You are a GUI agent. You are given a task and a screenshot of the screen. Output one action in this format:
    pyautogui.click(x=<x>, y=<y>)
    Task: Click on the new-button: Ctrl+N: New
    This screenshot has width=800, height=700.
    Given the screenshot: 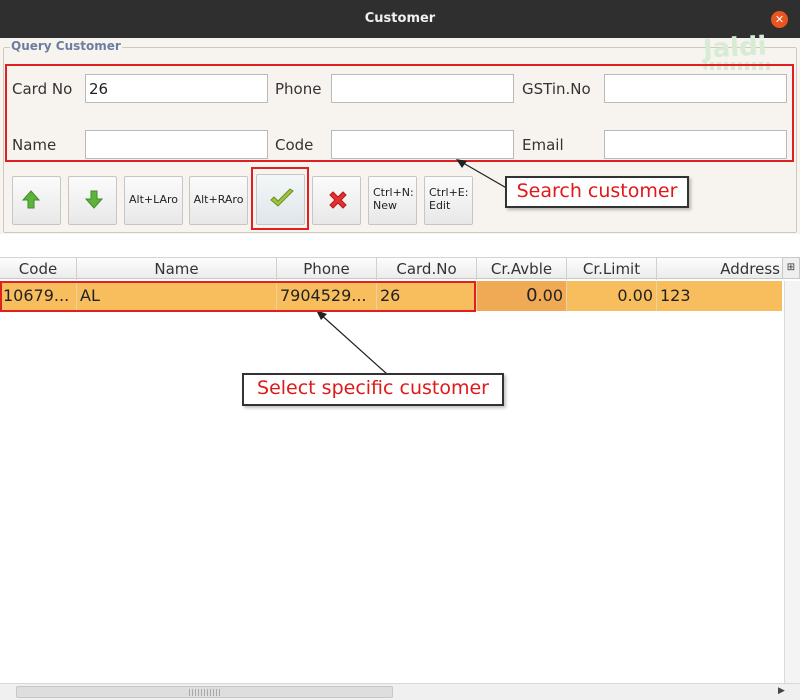 What is the action you would take?
    pyautogui.click(x=392, y=200)
    